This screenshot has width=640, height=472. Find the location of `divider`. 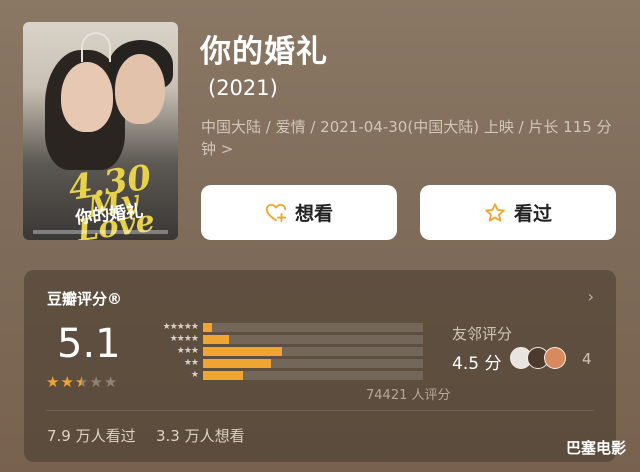

divider is located at coordinates (320, 410).